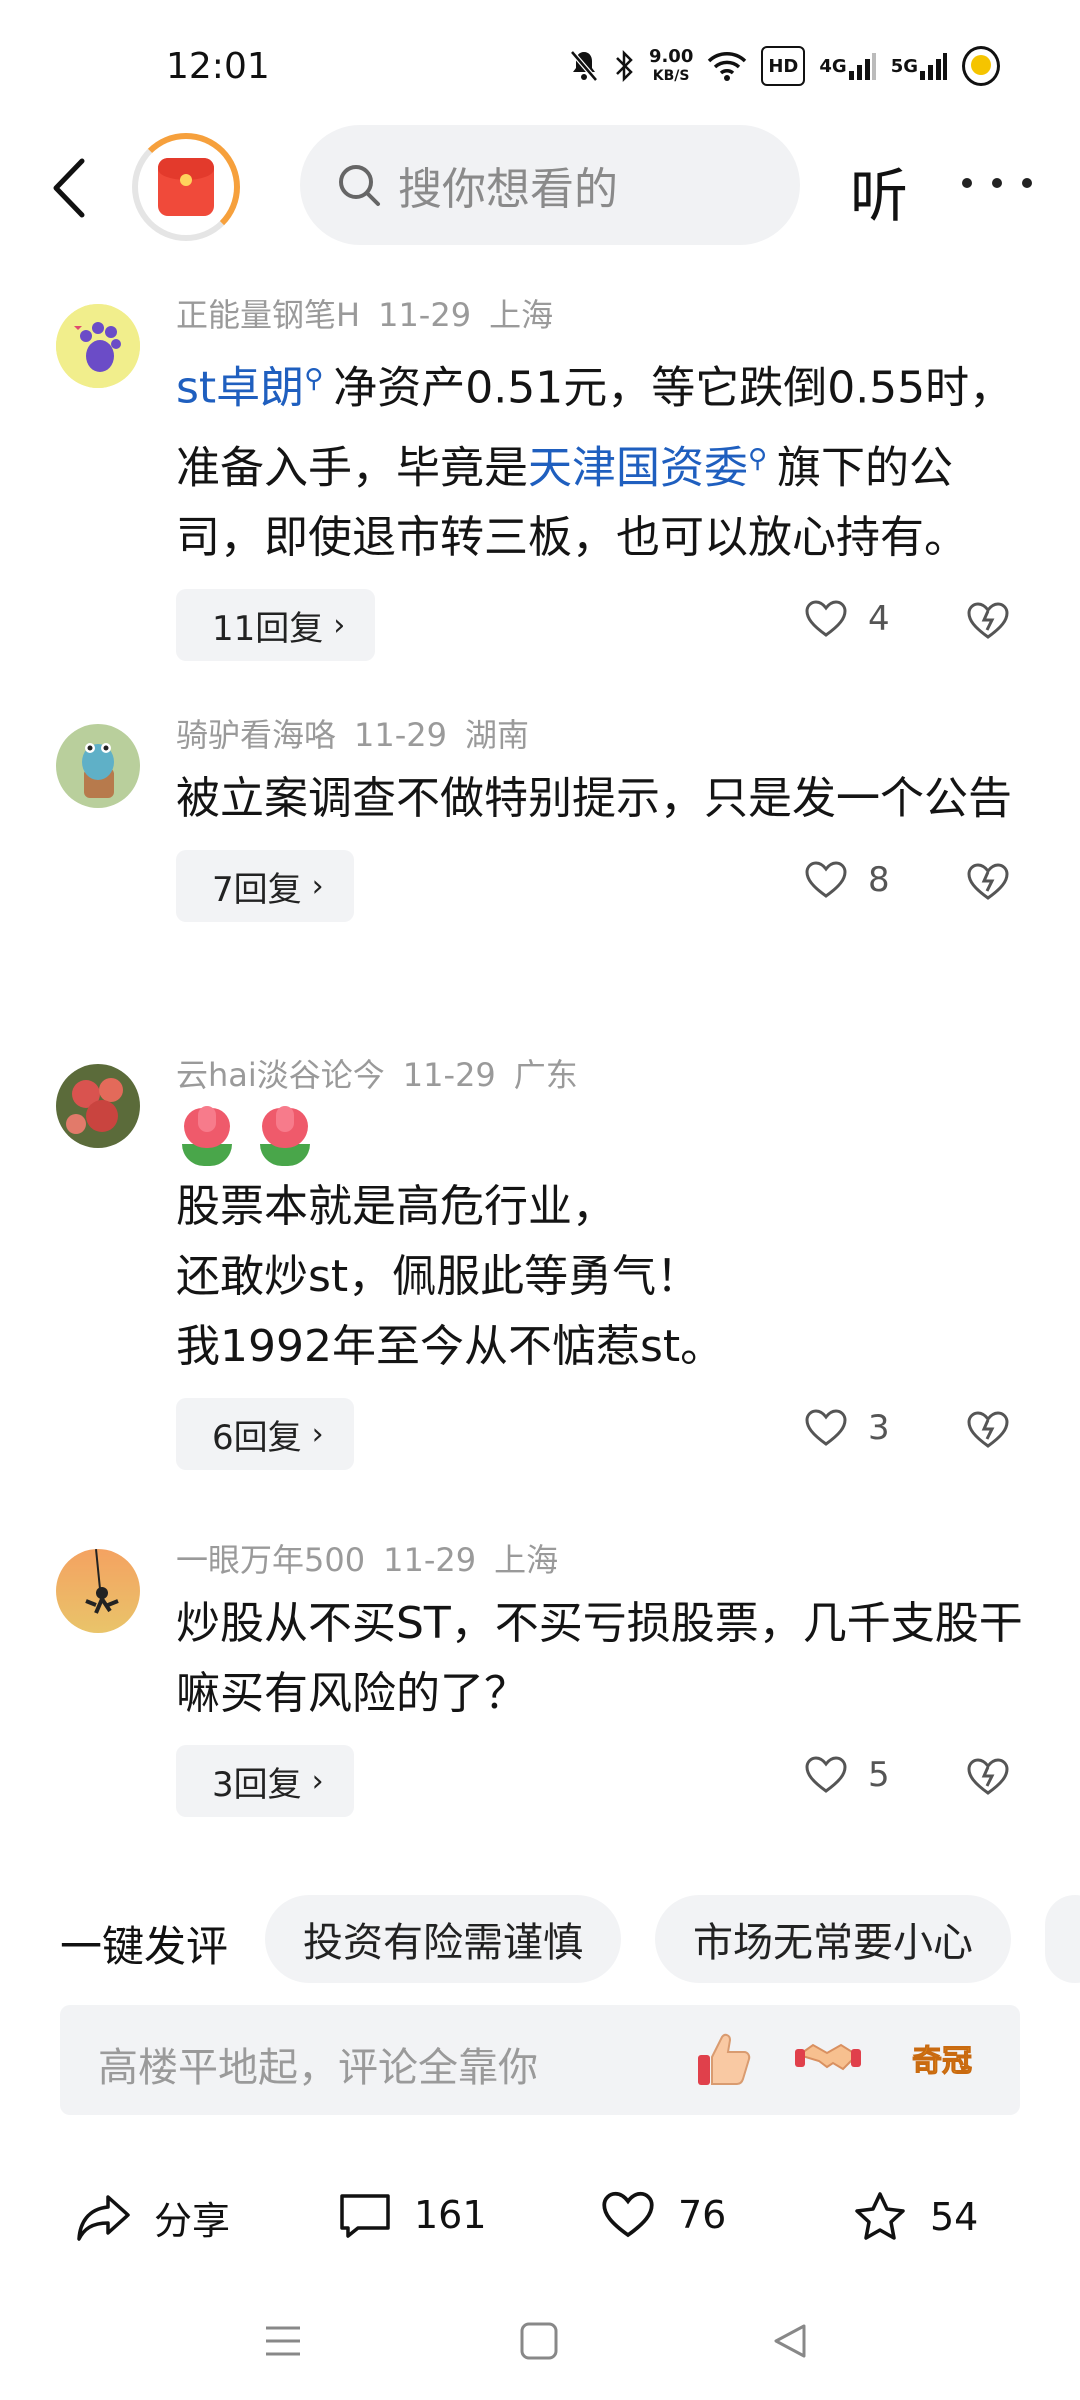 The image size is (1080, 2400). What do you see at coordinates (608, 1434) in the screenshot?
I see `comment-actions: 6回复 › 3` at bounding box center [608, 1434].